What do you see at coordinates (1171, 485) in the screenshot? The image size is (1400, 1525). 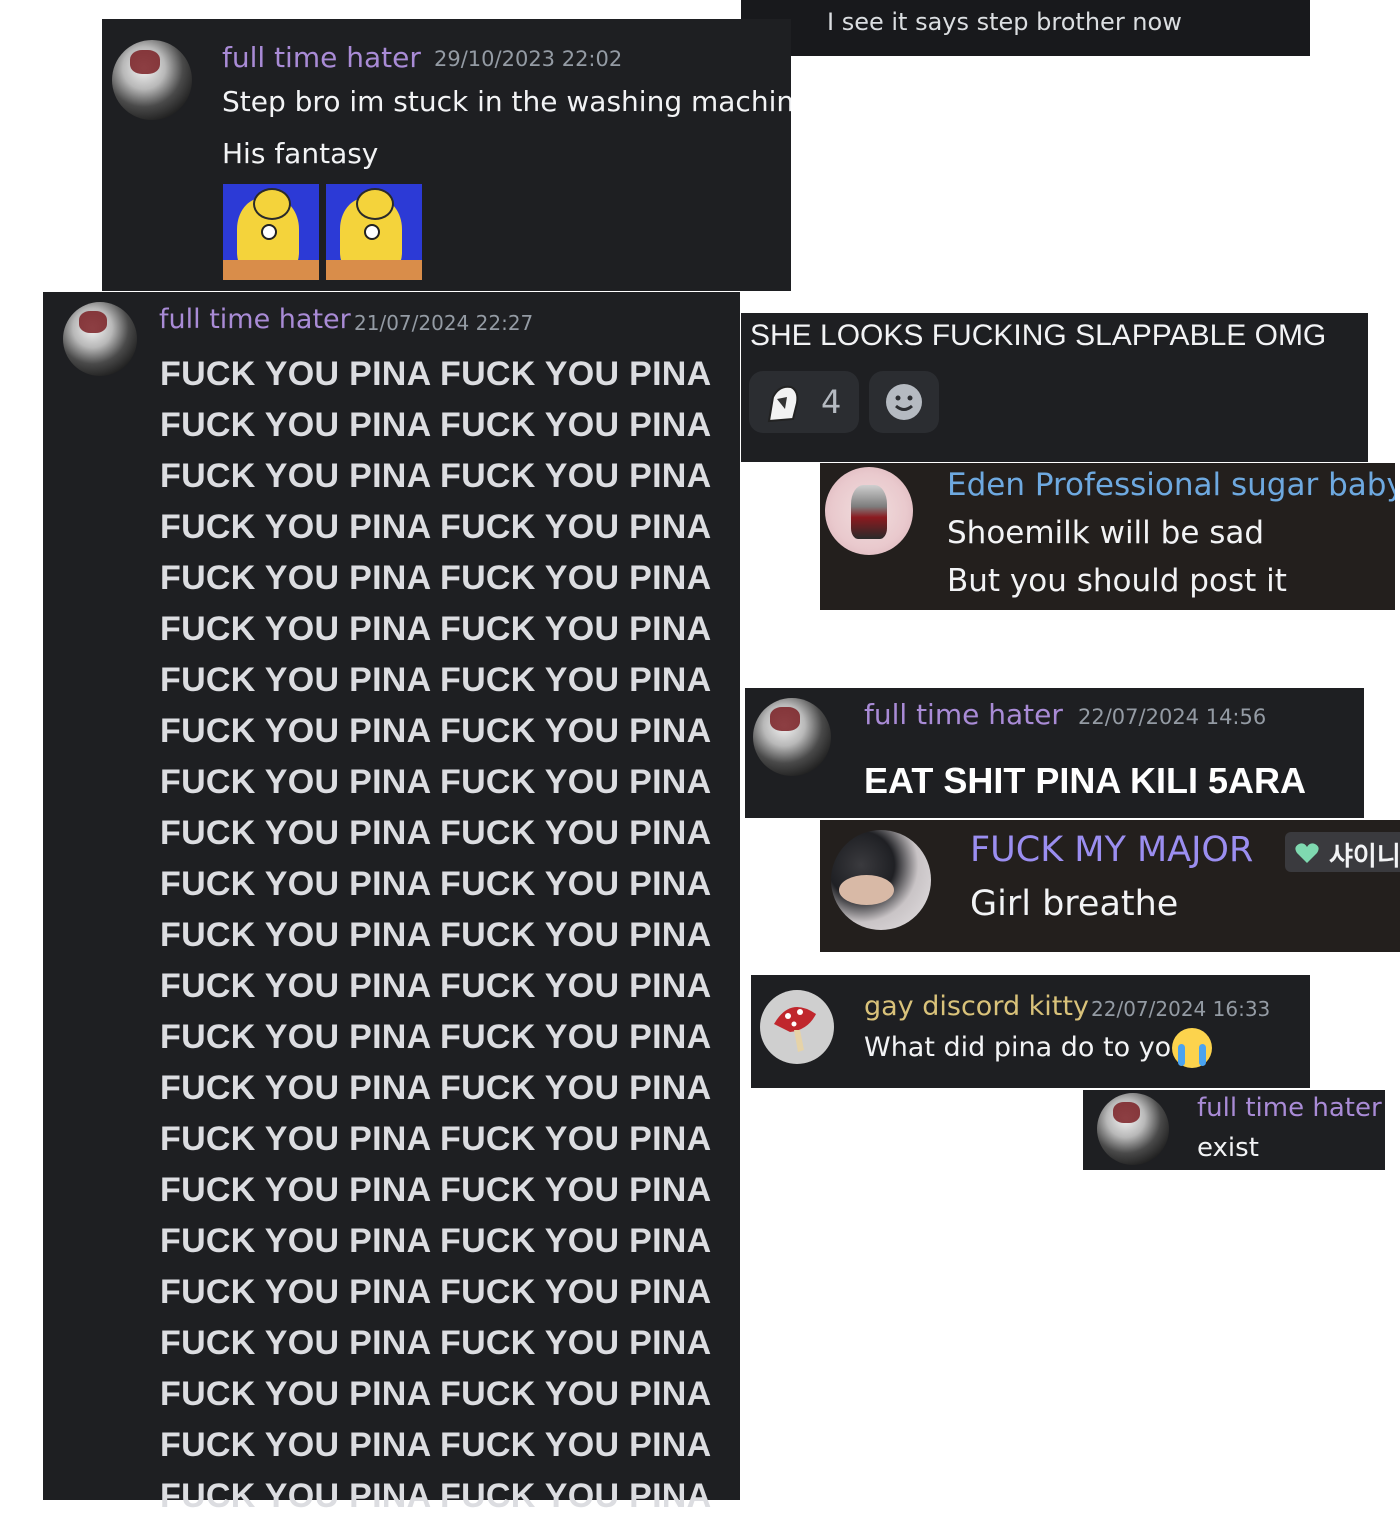 I see `username: Eden Professional sugar baby` at bounding box center [1171, 485].